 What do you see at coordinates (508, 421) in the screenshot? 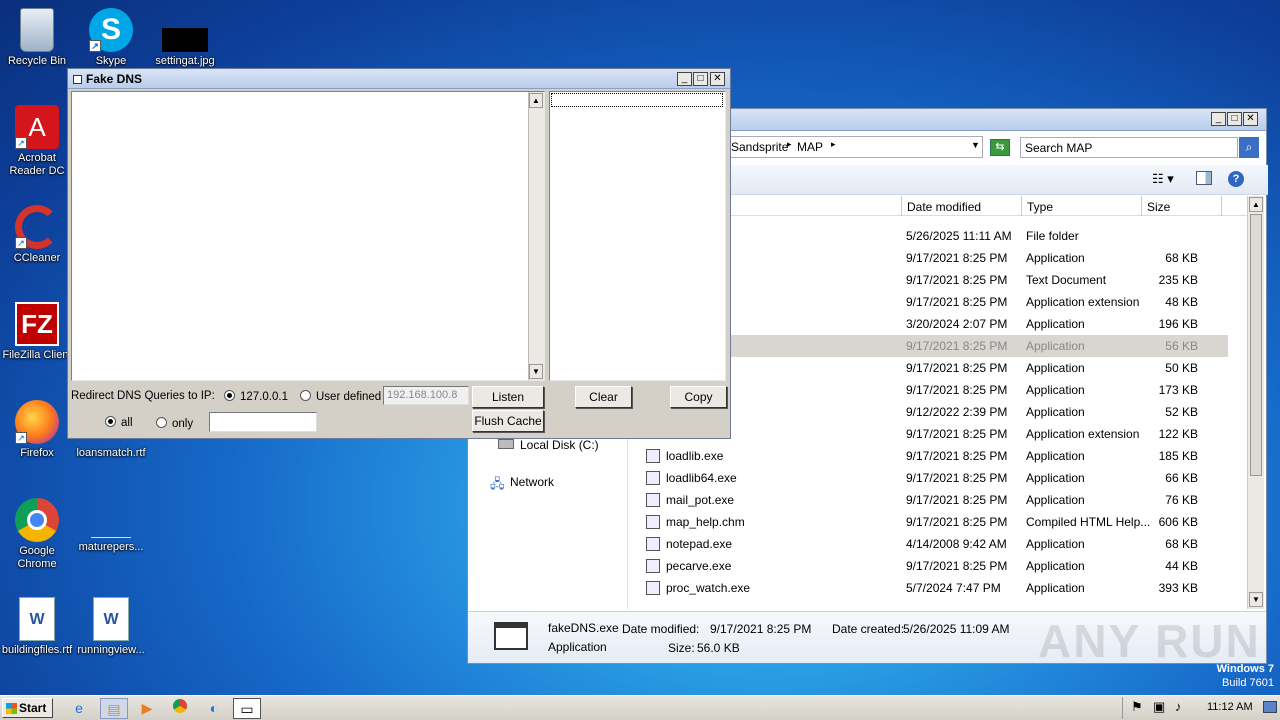
I see `flush-cache-button: Flush Cache` at bounding box center [508, 421].